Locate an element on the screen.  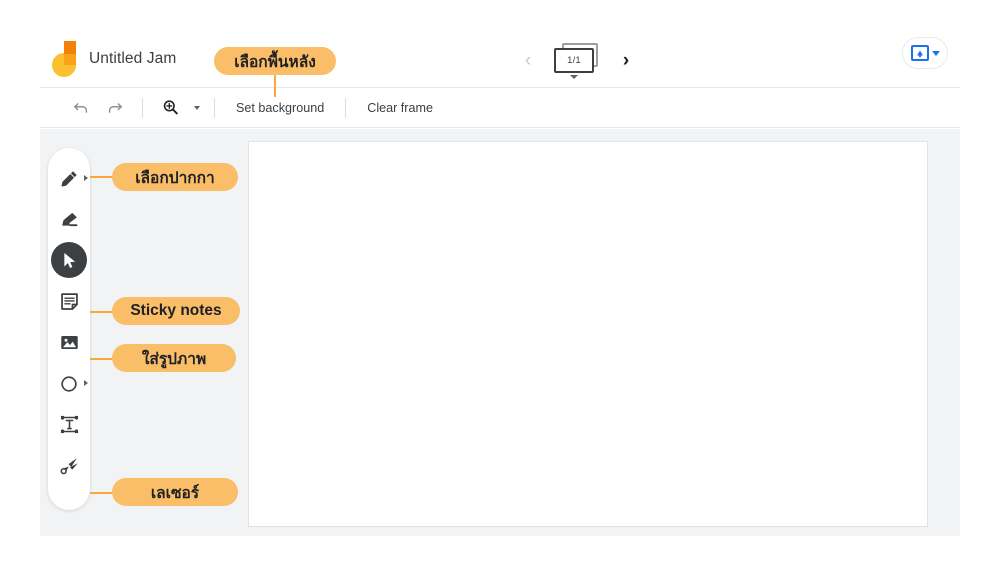
eraser-icon is located at coordinates (70, 219).